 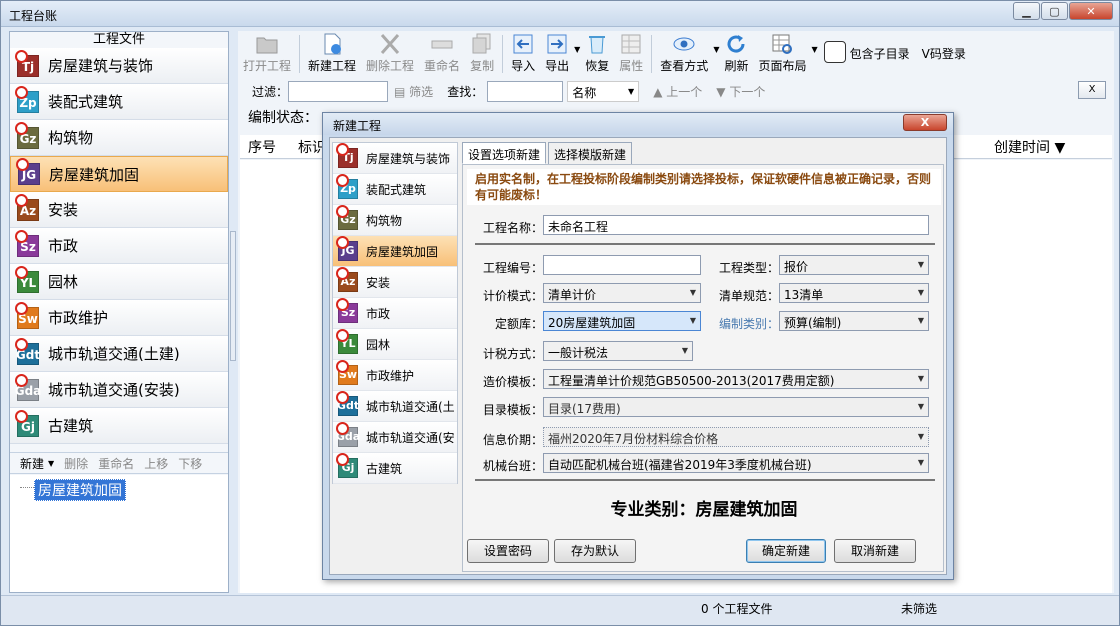 I want to click on find-prev-button: ▲ 上一个, so click(x=677, y=91).